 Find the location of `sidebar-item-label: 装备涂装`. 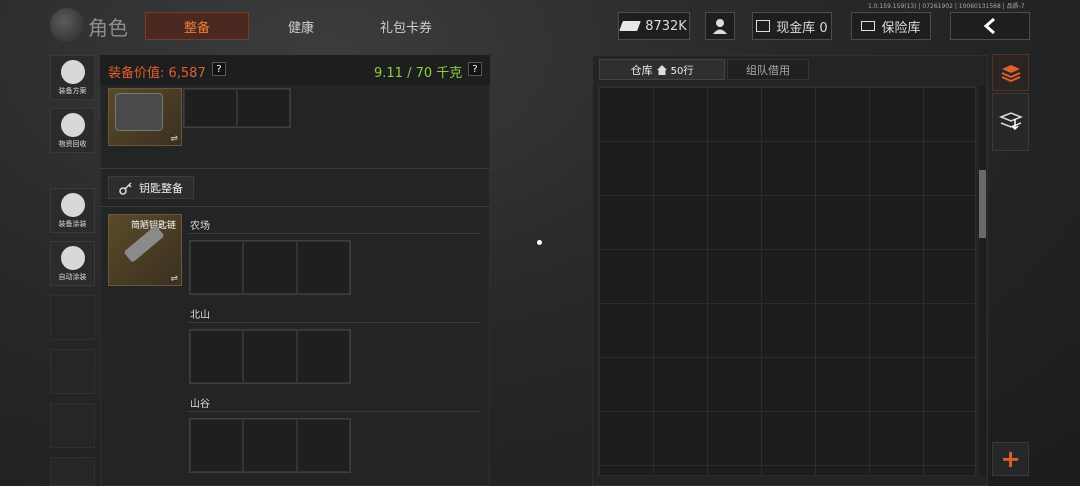

sidebar-item-label: 装备涂装 is located at coordinates (72, 224).